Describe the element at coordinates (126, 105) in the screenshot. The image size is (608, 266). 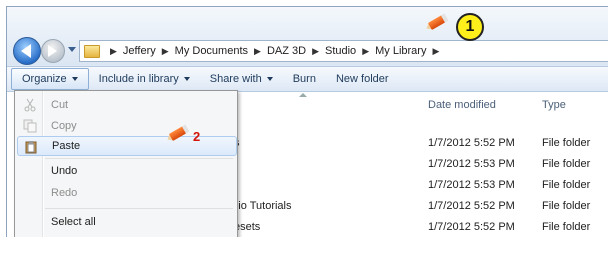
I see `menu-item-cut: Cut` at that location.